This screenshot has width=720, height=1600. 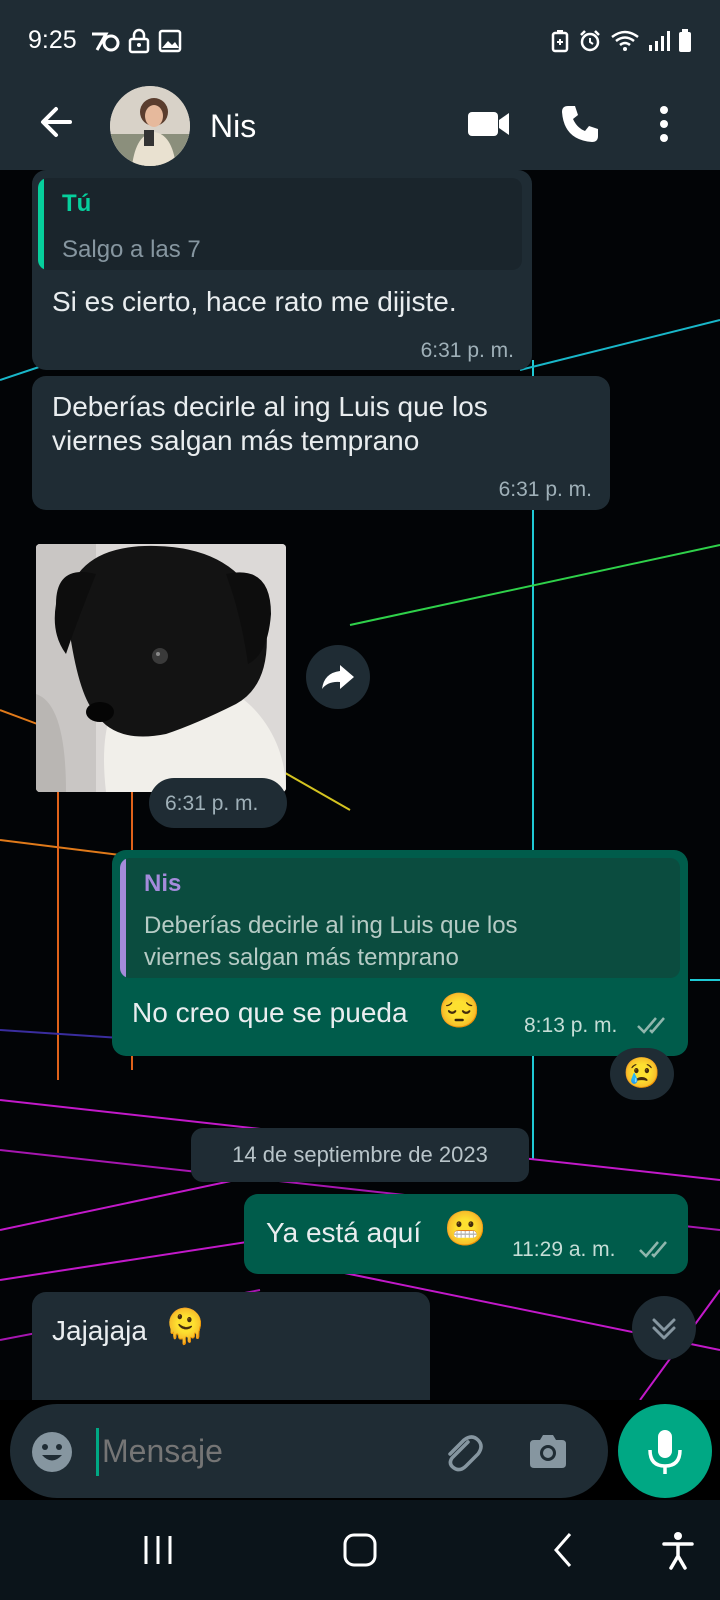 What do you see at coordinates (571, 1025) in the screenshot?
I see `message-time: 8:13 p. m.` at bounding box center [571, 1025].